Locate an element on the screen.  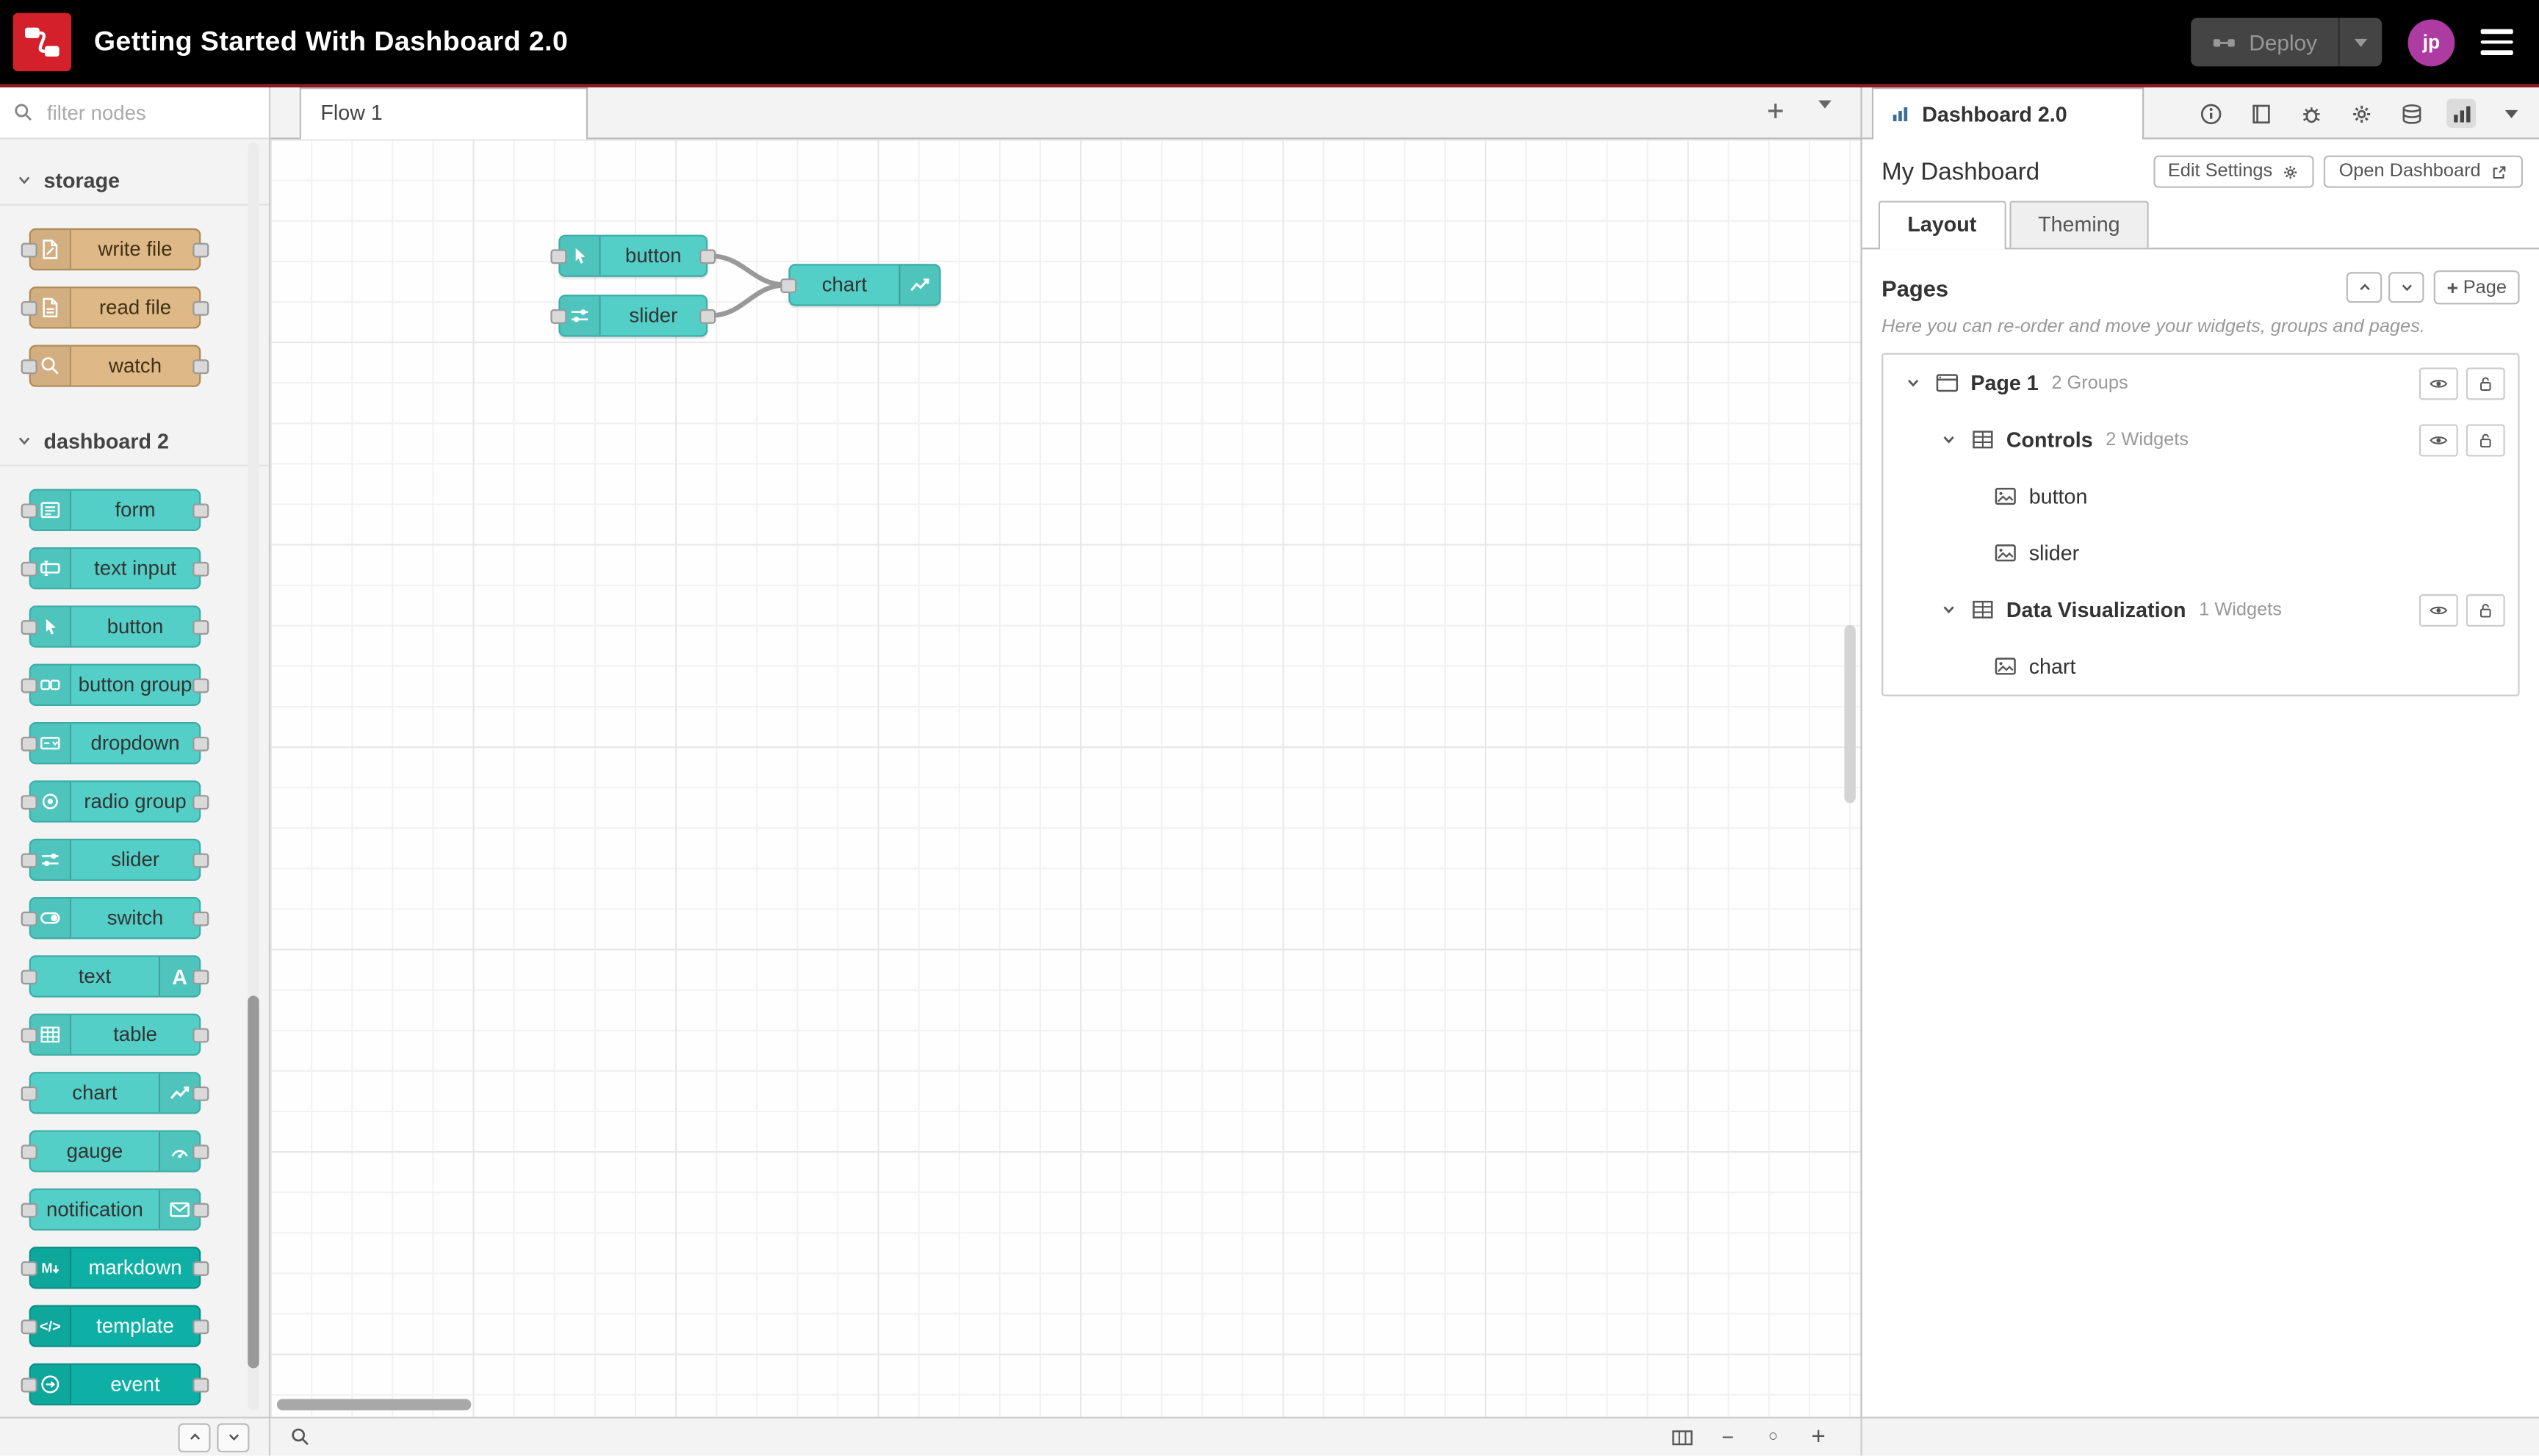
palette-search is located at coordinates (134, 113).